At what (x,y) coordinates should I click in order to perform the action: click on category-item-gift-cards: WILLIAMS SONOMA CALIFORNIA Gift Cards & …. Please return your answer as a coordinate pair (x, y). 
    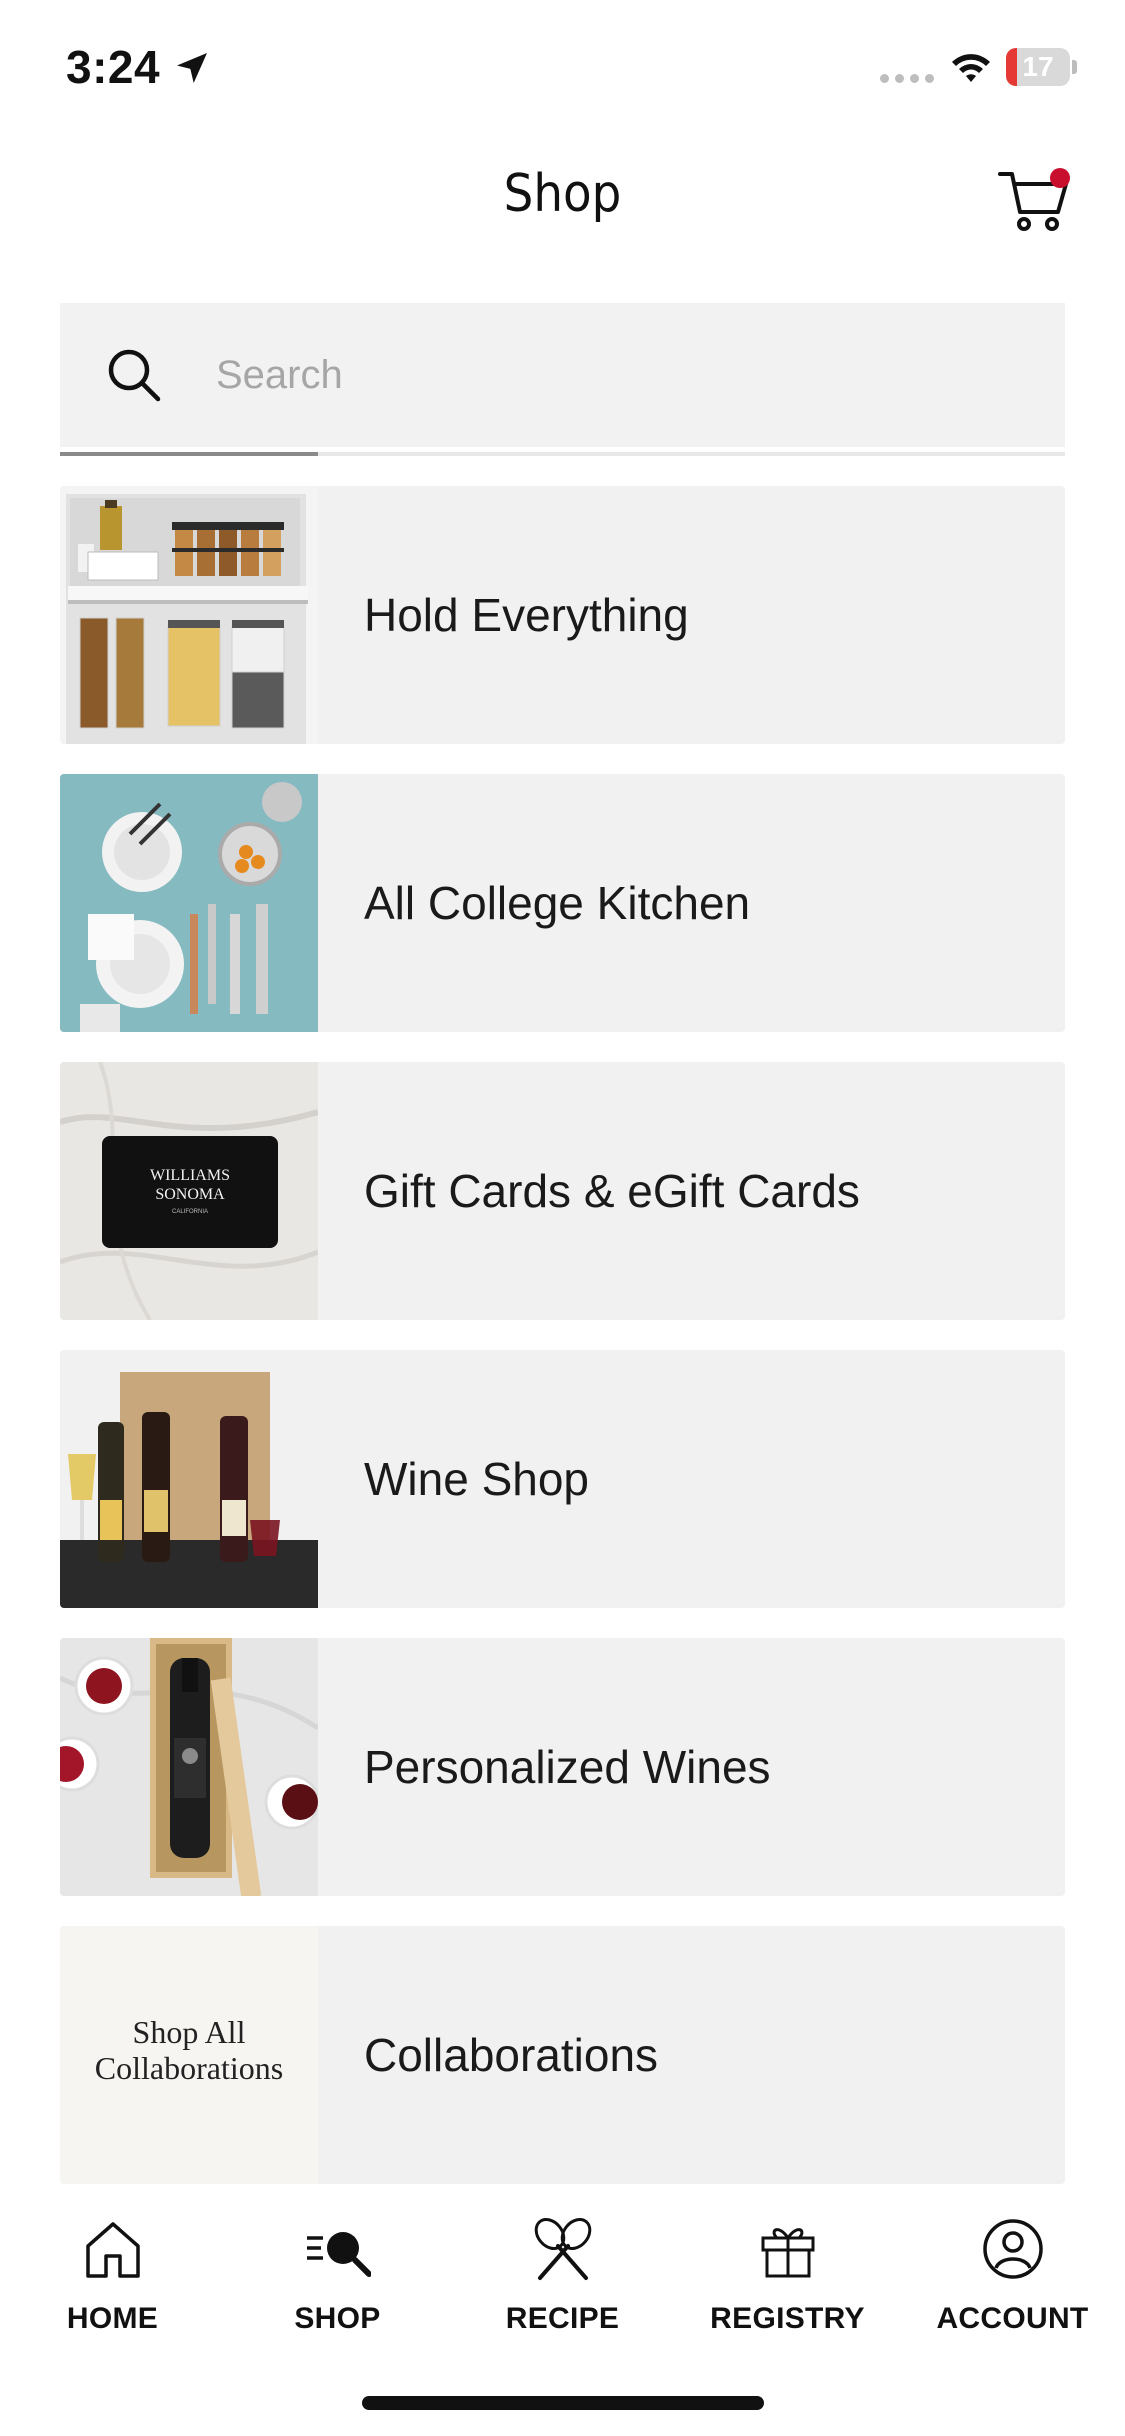
    Looking at the image, I should click on (562, 1191).